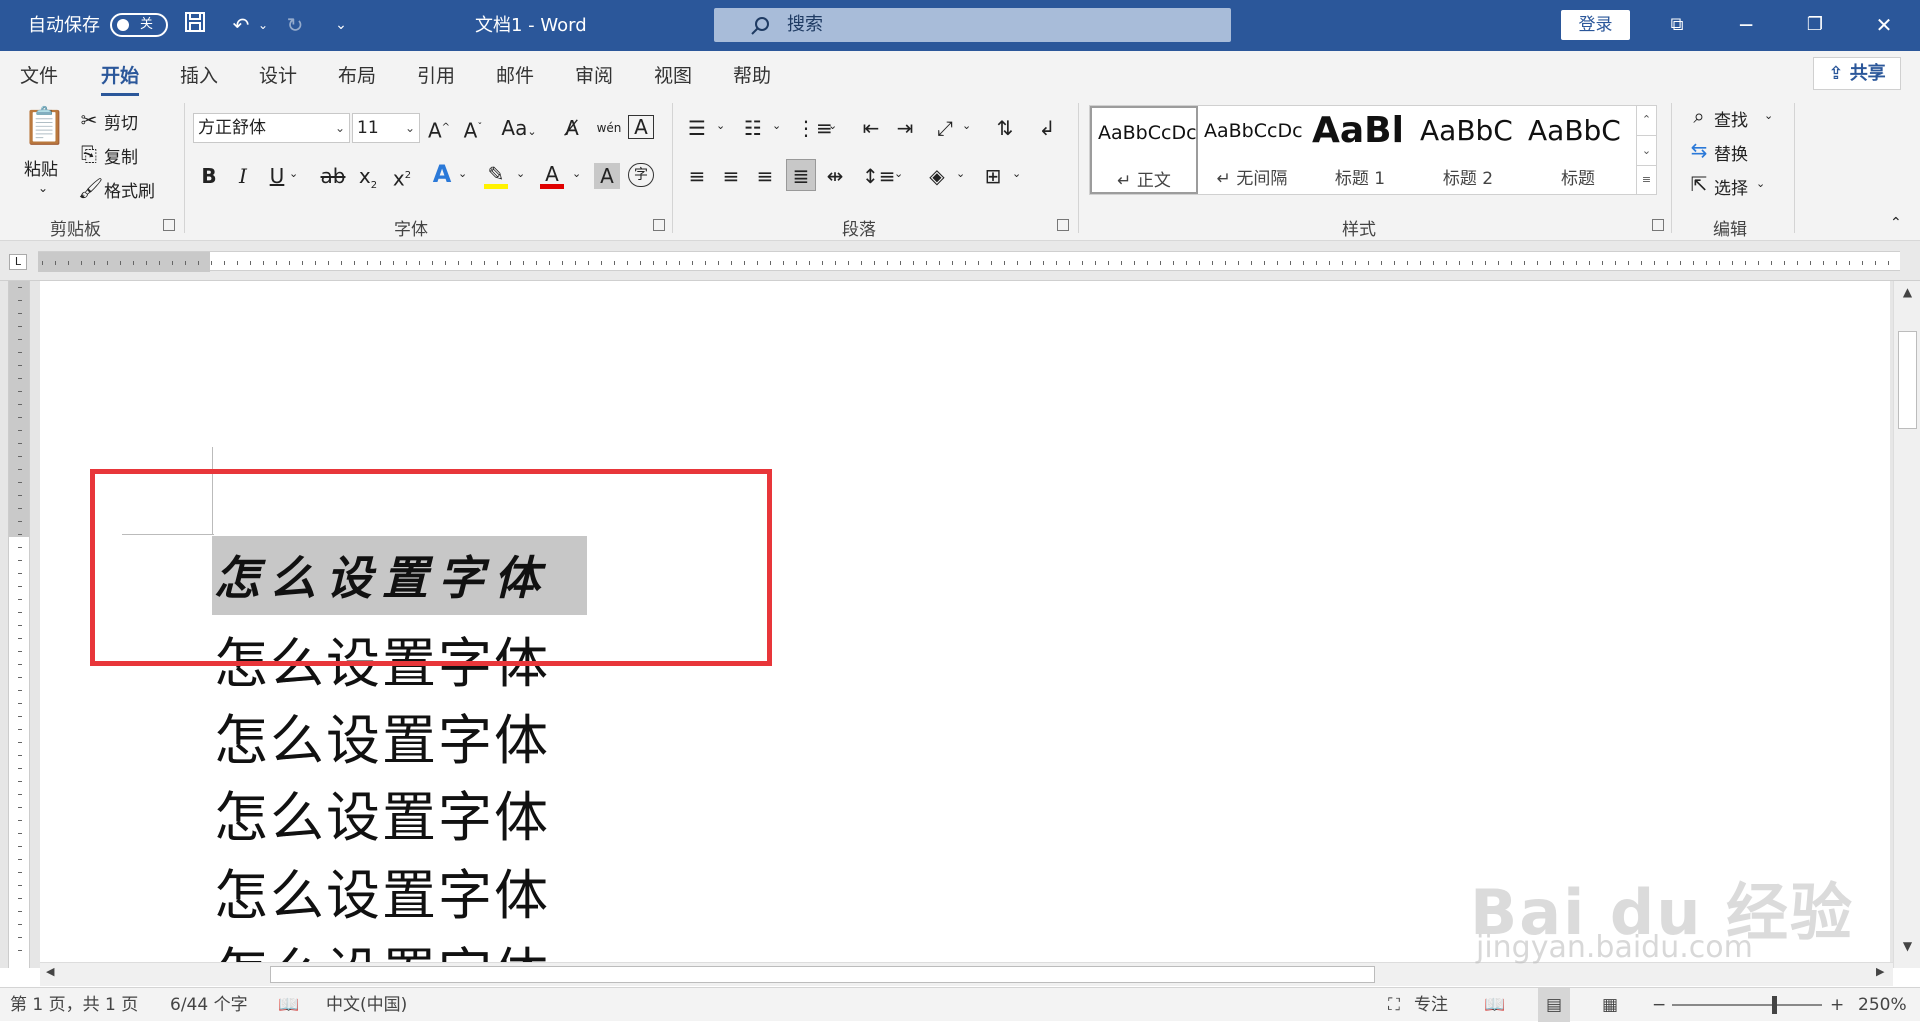 This screenshot has height=1022, width=1920. What do you see at coordinates (993, 176) in the screenshot?
I see `borders-icon: ⊞` at bounding box center [993, 176].